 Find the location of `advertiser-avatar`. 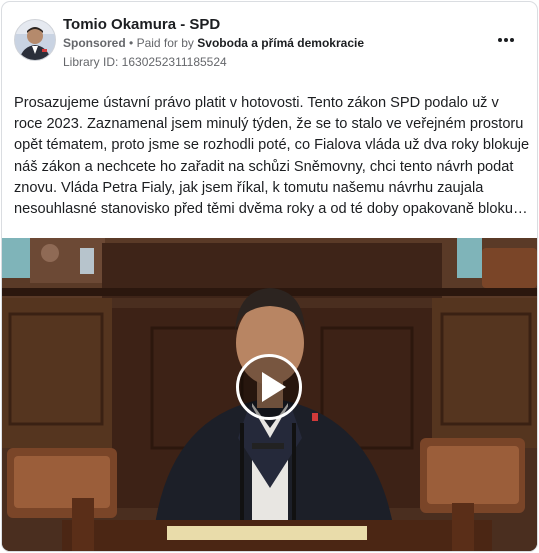

advertiser-avatar is located at coordinates (35, 40).